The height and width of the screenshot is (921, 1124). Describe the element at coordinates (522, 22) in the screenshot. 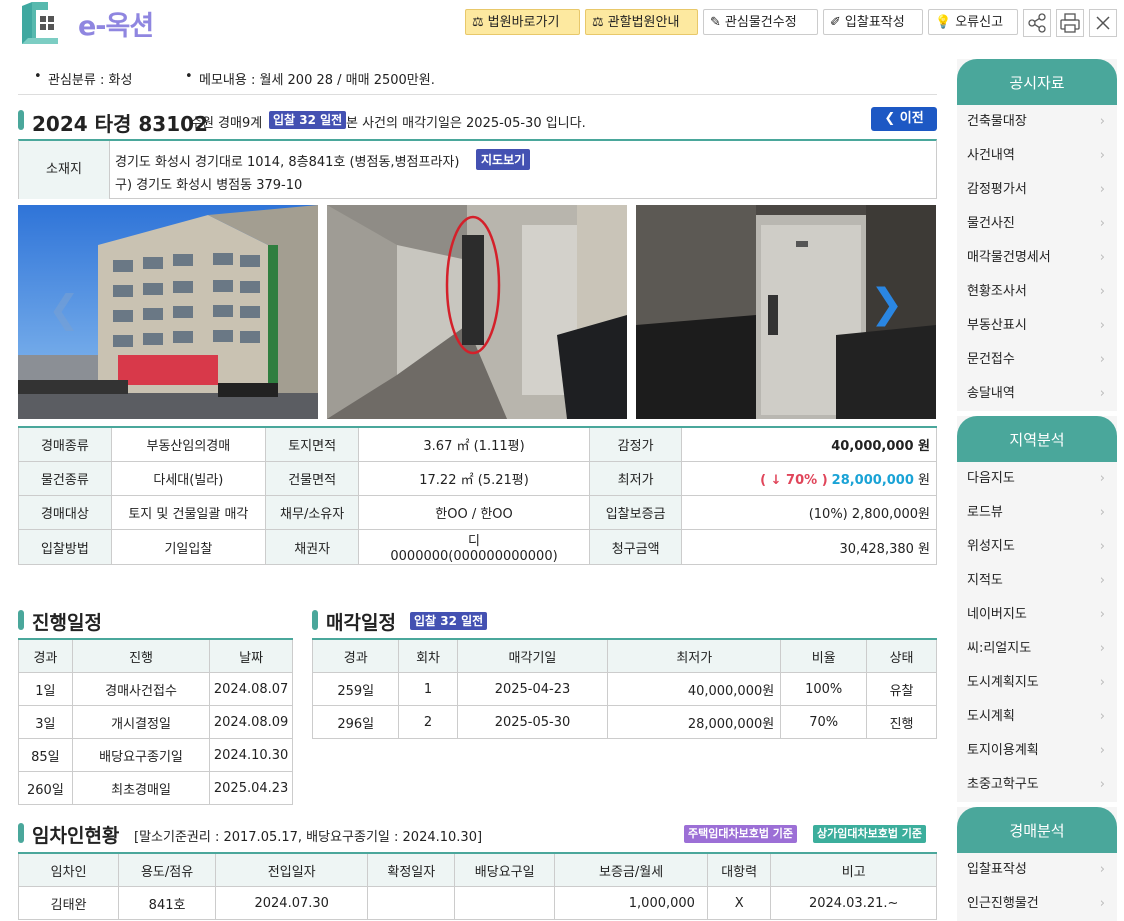

I see `court-link-button: ⚖ 법원바로가기` at that location.